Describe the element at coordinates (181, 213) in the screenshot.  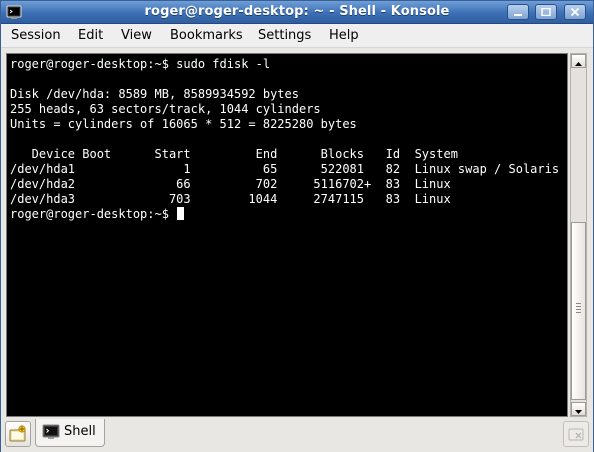
I see `text-cursor` at that location.